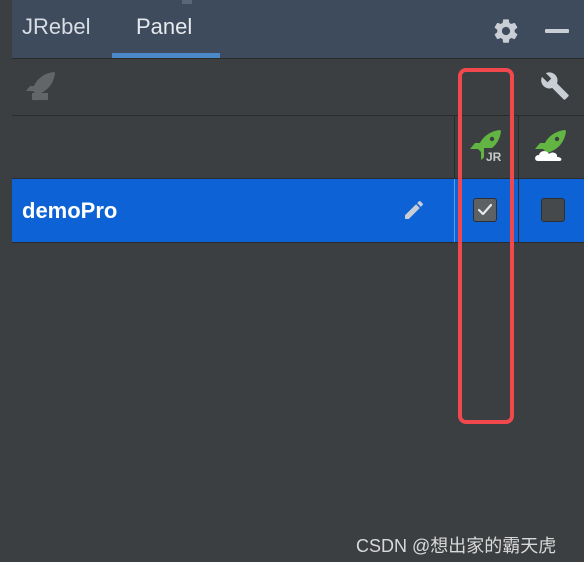  What do you see at coordinates (41, 86) in the screenshot?
I see `rocket-icon` at bounding box center [41, 86].